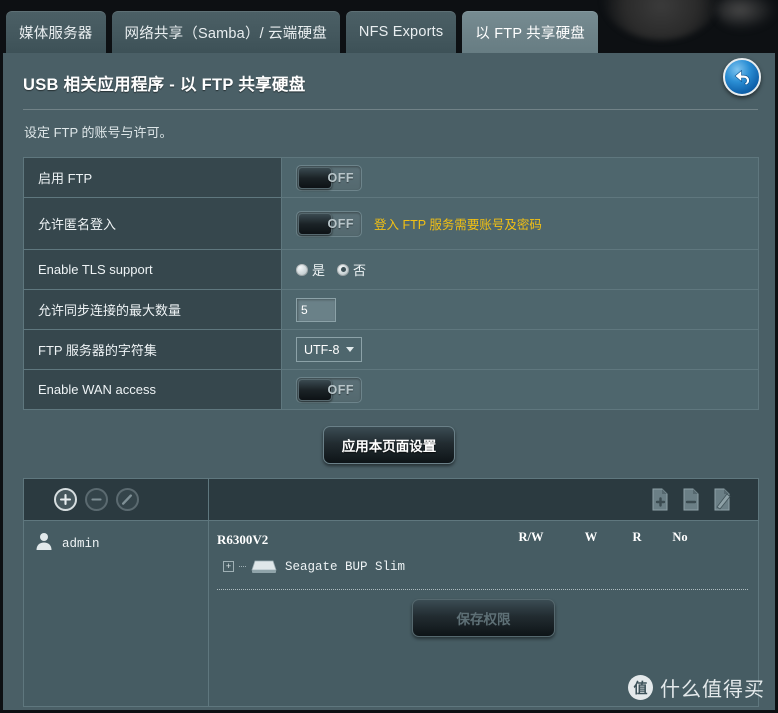 This screenshot has width=778, height=713. I want to click on setting-row-max-connections: 允许同步连接的最大数量, so click(391, 310).